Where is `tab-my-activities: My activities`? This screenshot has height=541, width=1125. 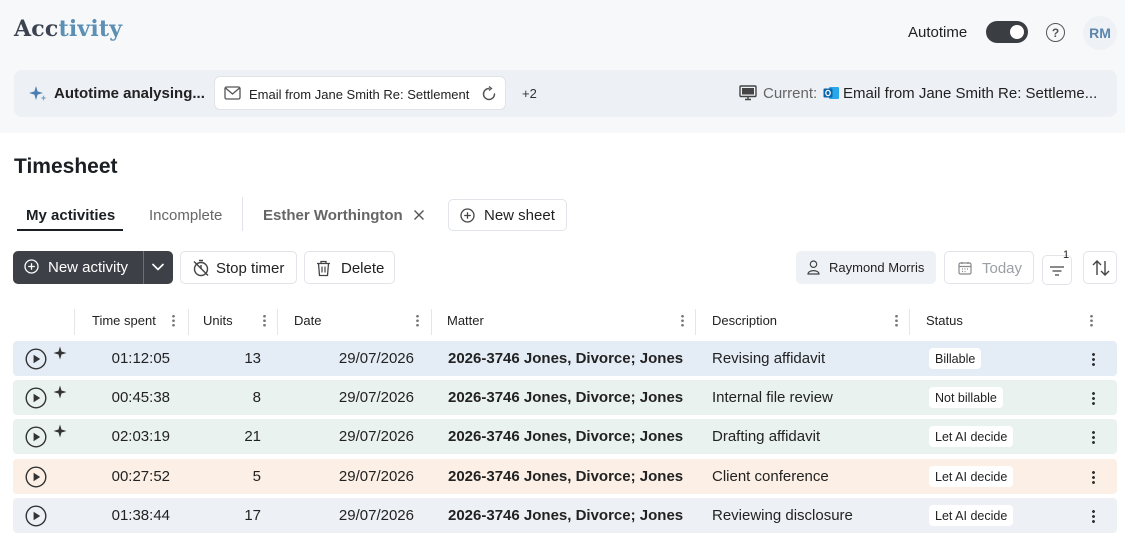
tab-my-activities: My activities is located at coordinates (70, 215).